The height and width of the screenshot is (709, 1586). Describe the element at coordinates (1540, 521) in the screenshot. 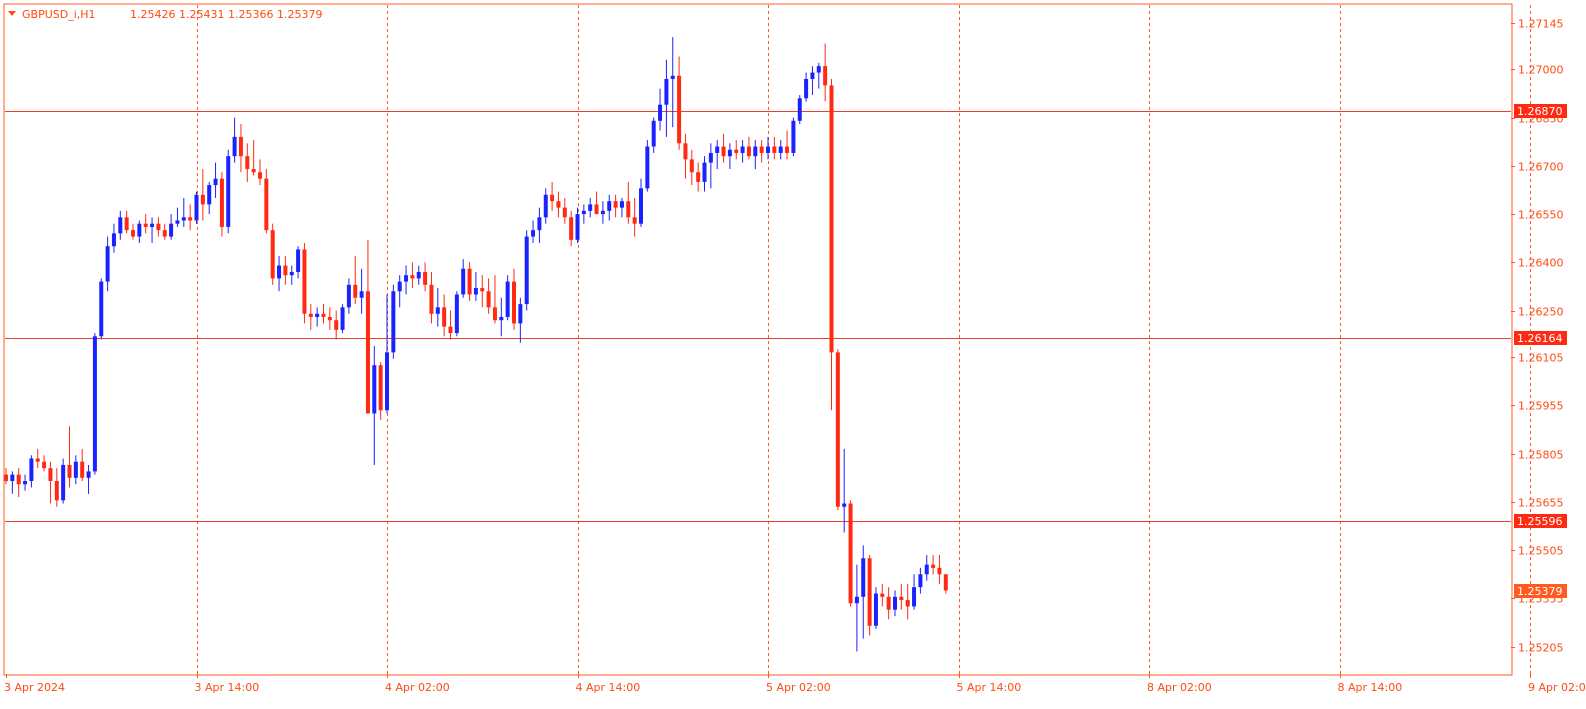

I see `level-price-badge-text: 1.25596` at that location.